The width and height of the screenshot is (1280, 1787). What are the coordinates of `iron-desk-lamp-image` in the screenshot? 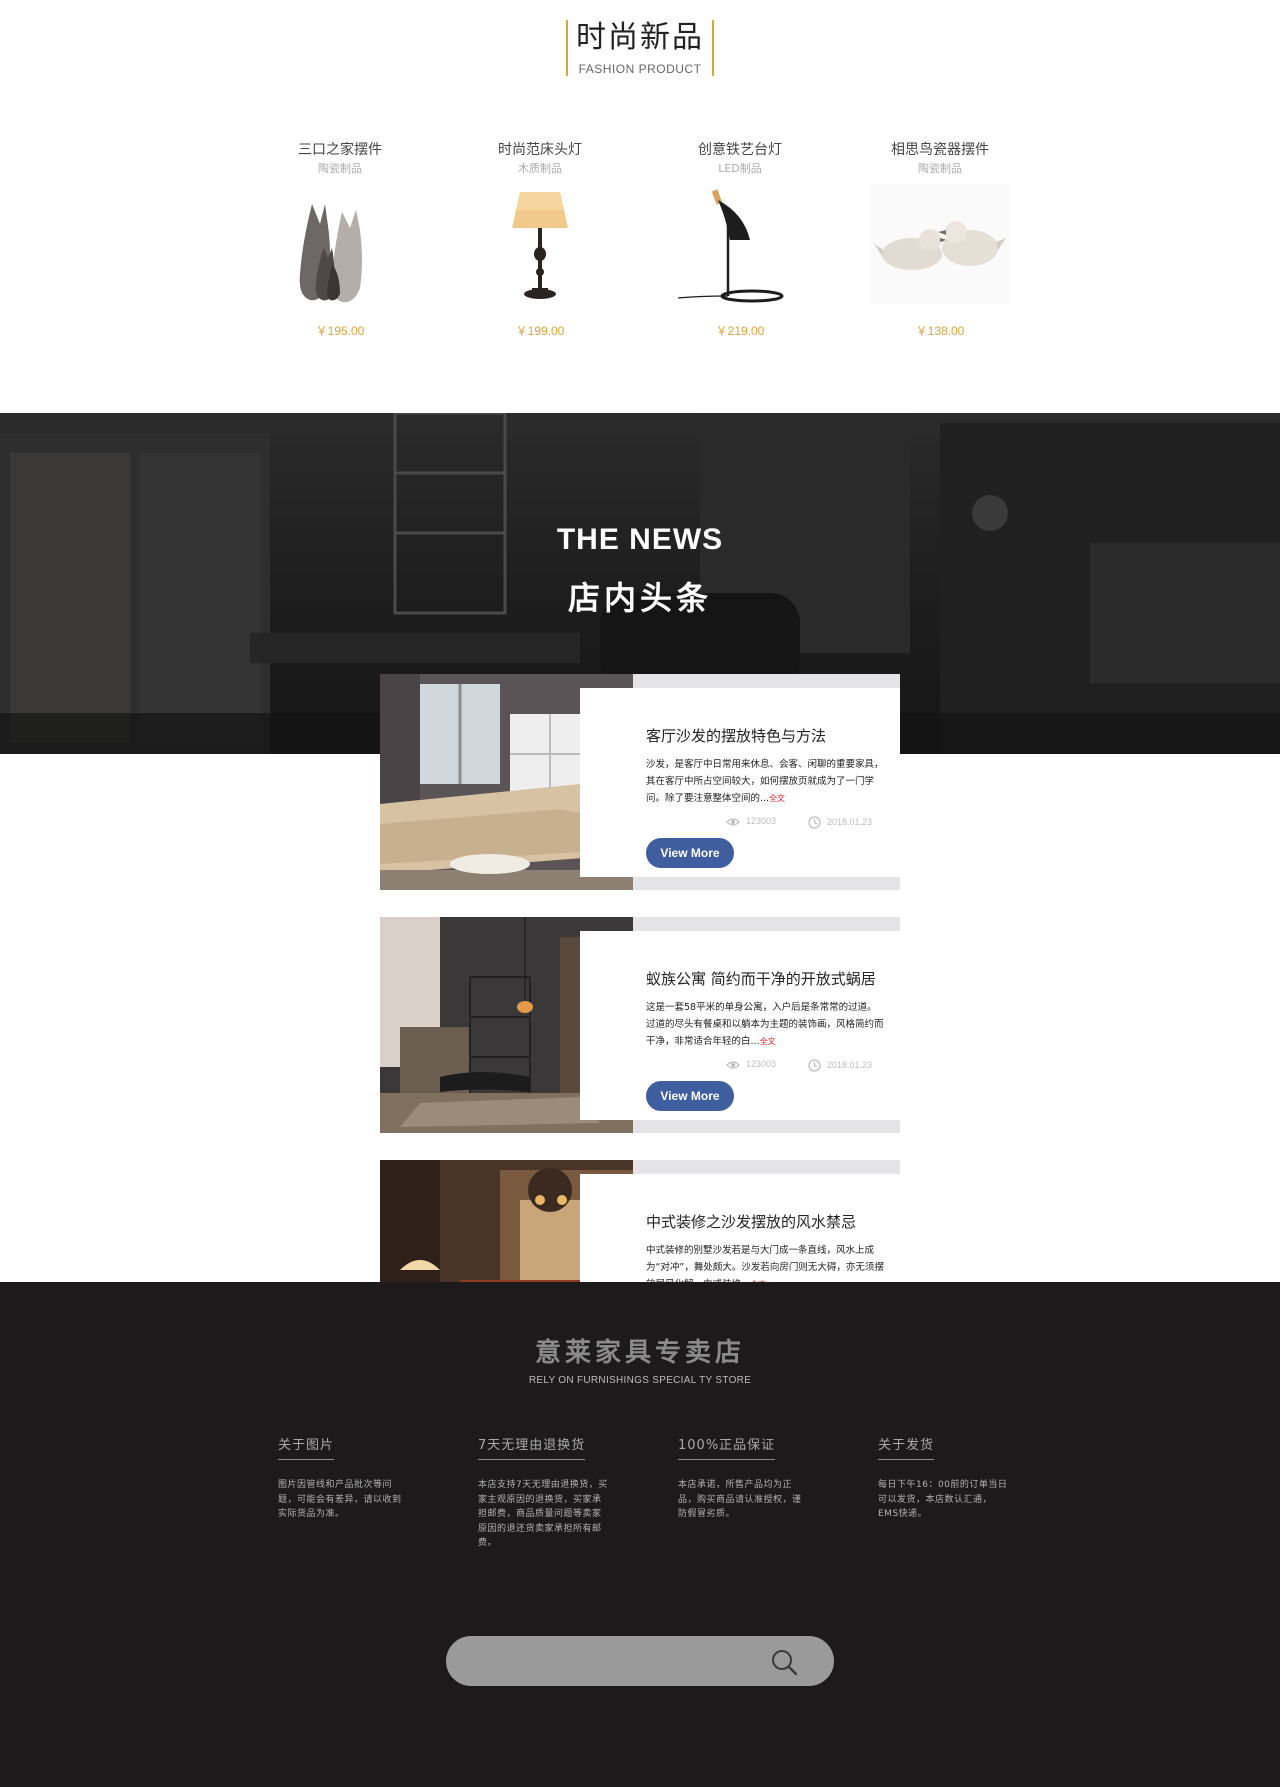 It's located at (740, 244).